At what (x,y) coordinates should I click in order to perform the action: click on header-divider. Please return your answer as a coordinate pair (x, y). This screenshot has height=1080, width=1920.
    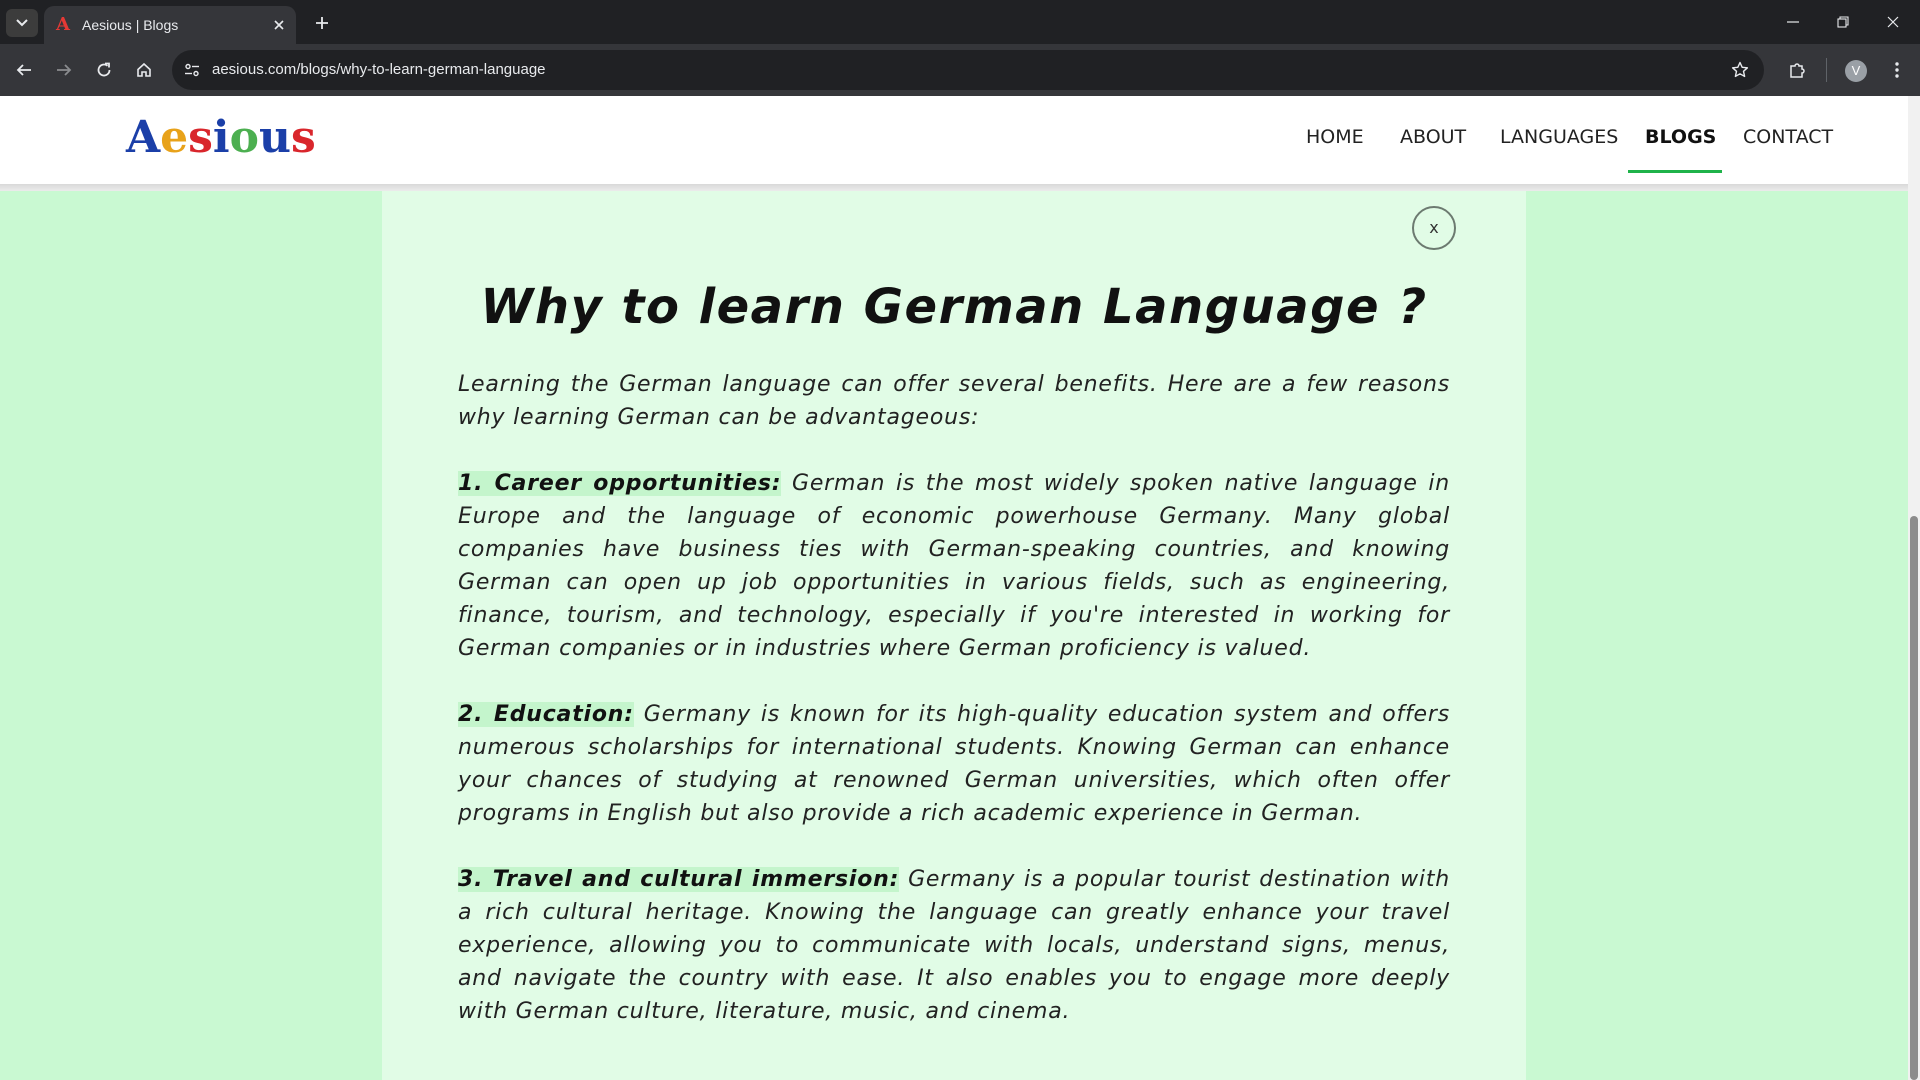
    Looking at the image, I should click on (954, 187).